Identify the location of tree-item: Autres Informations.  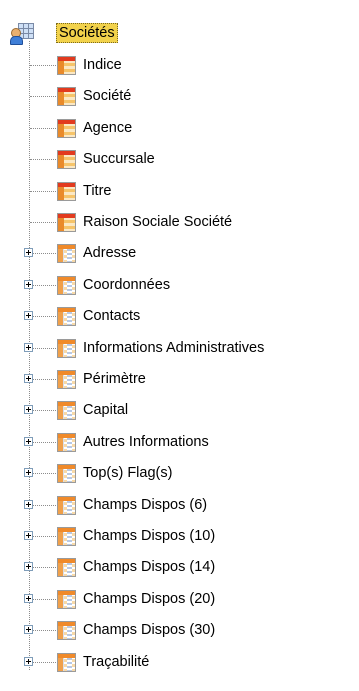
(179, 442).